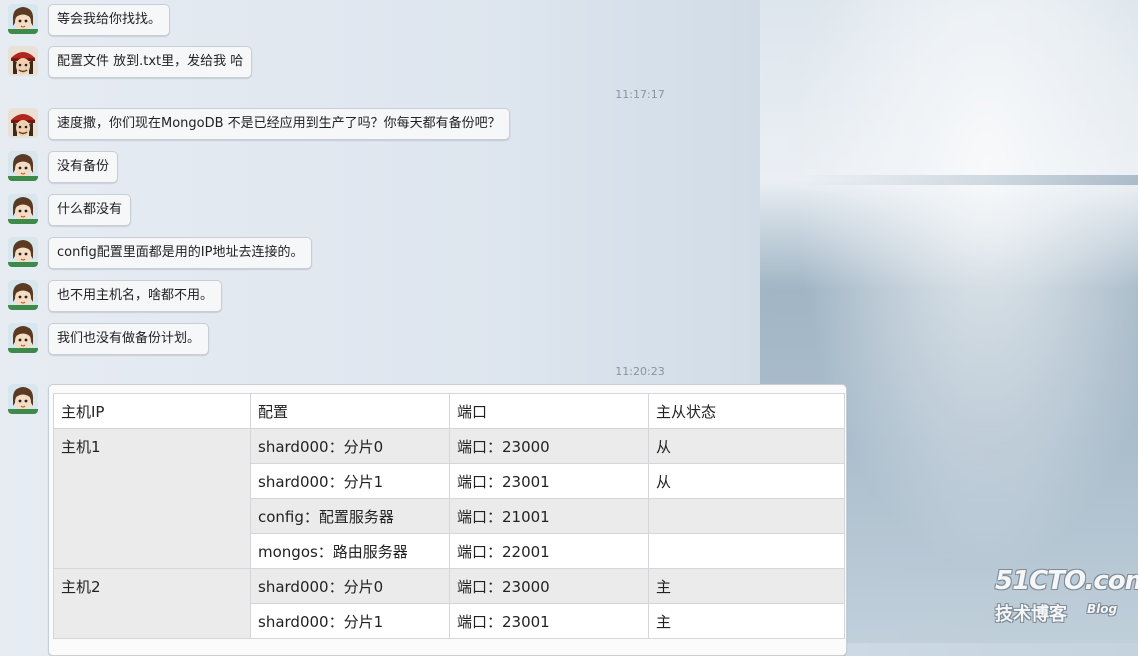  What do you see at coordinates (640, 371) in the screenshot?
I see `timestamp: 11:20:23` at bounding box center [640, 371].